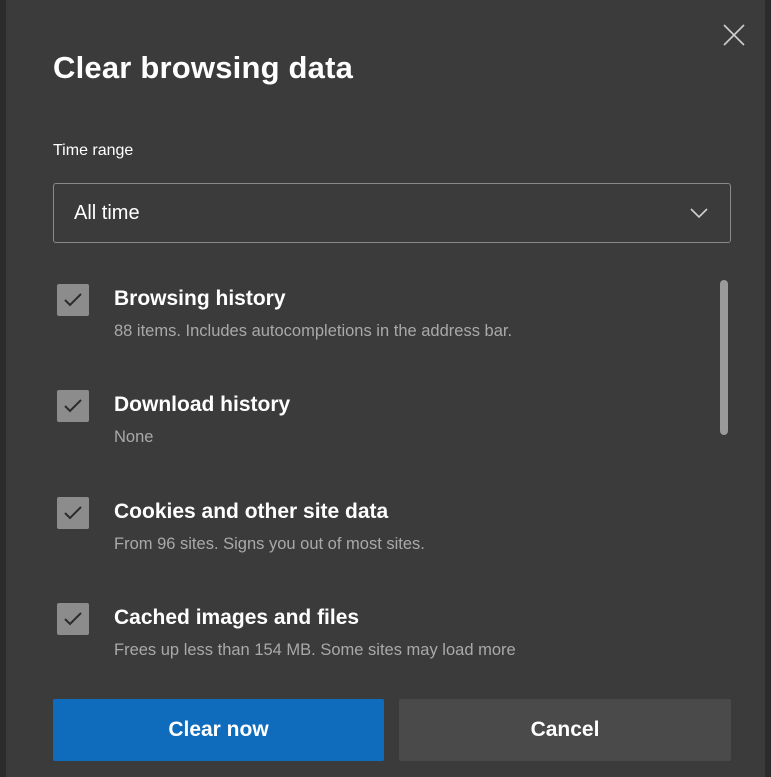  Describe the element at coordinates (218, 730) in the screenshot. I see `clear-now-button: Clear now` at that location.